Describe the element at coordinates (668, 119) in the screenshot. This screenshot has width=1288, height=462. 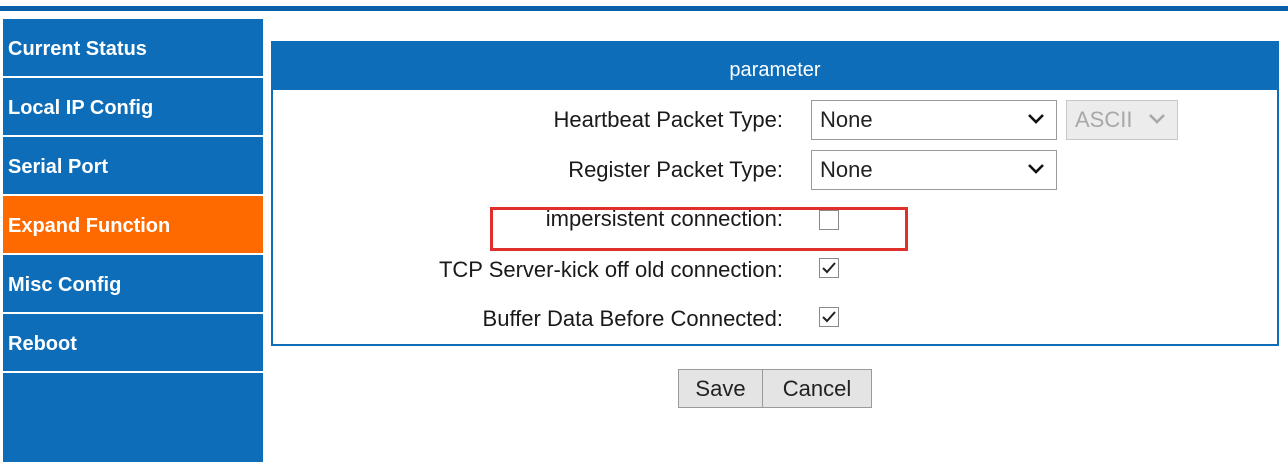
I see `heartbeat-label: Heartbeat Packet Type:` at that location.